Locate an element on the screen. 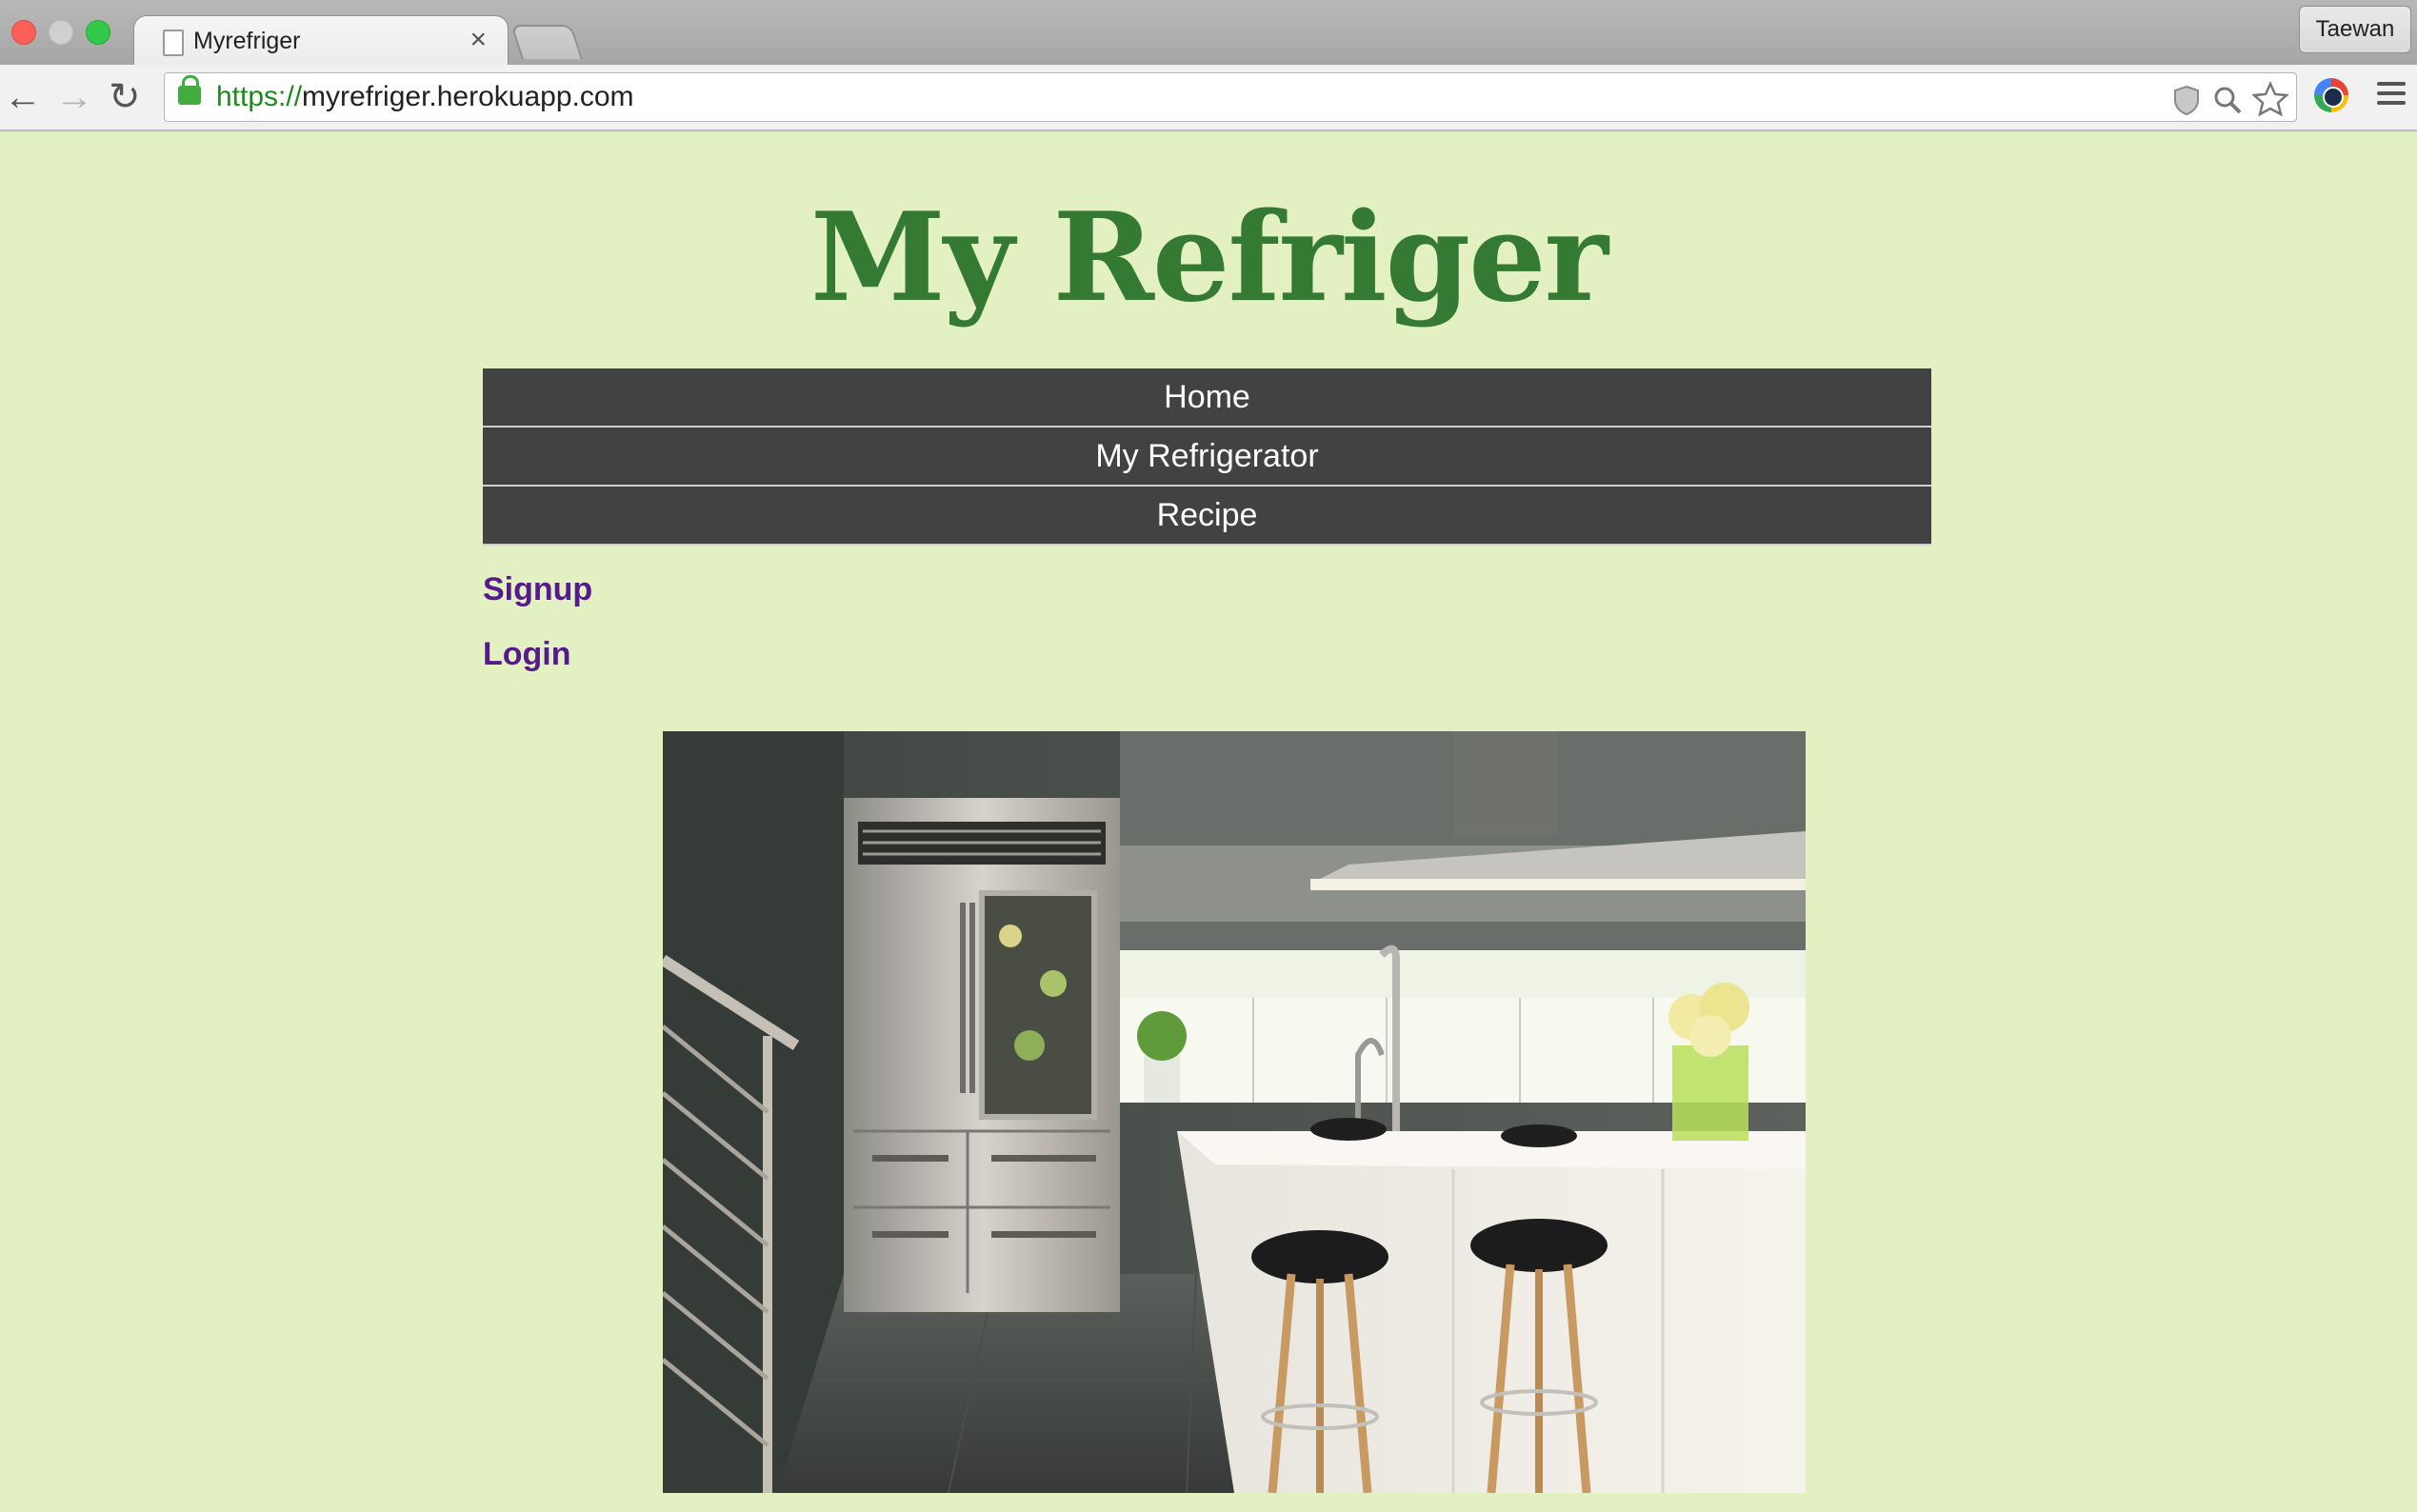 The image size is (2417, 1512). main-nav: Home My Refrigerator Recipe is located at coordinates (1207, 457).